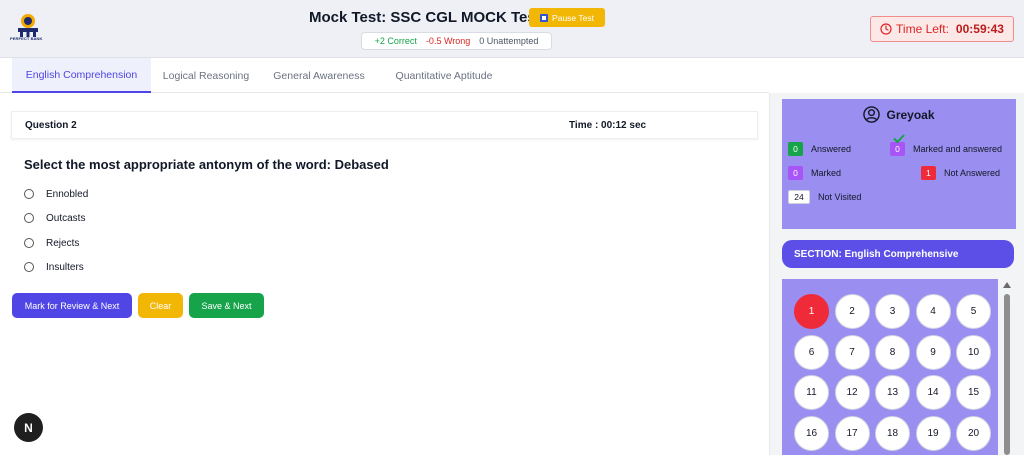  What do you see at coordinates (852, 392) in the screenshot?
I see `question-number-12-button: 12` at bounding box center [852, 392].